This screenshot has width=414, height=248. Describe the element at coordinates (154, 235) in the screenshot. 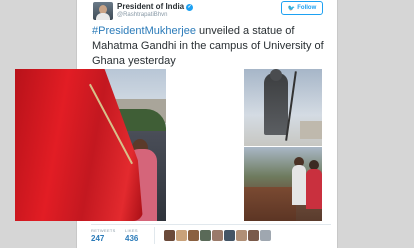

I see `stats-separator` at that location.